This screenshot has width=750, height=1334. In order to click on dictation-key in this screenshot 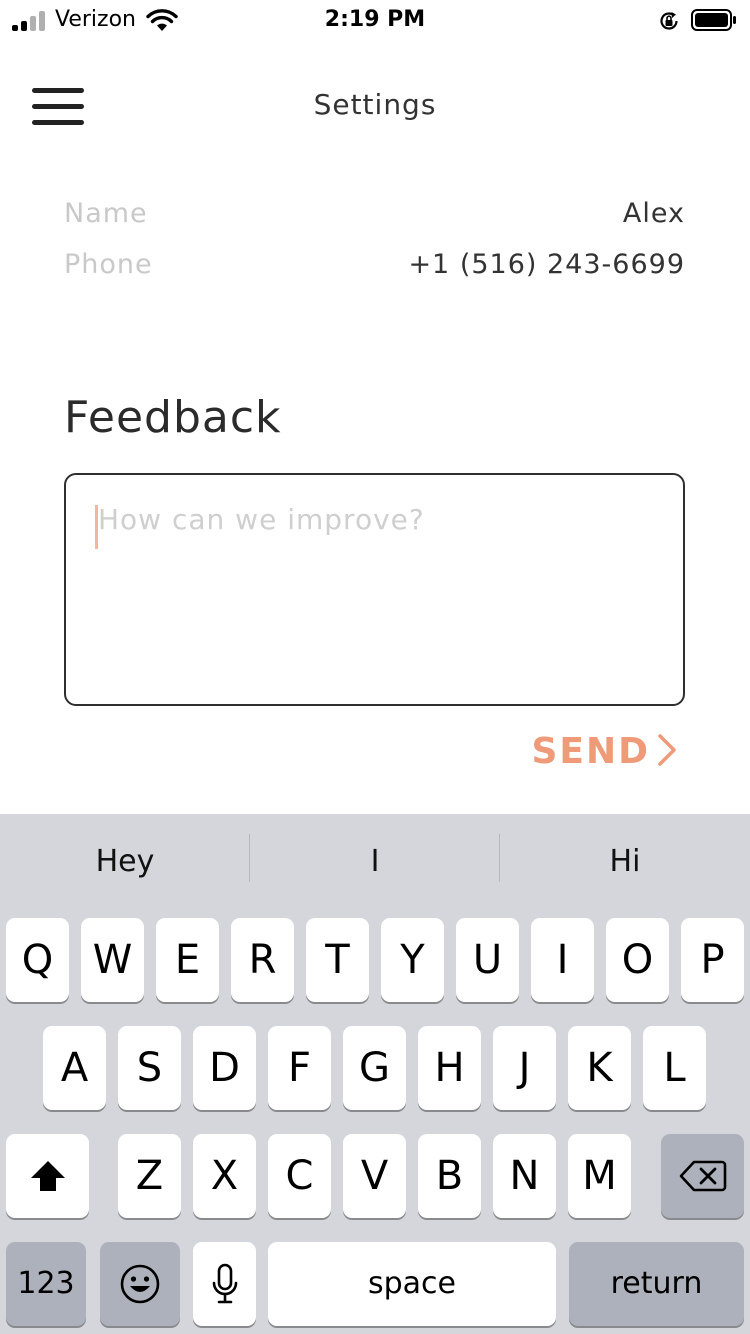, I will do `click(224, 1284)`.